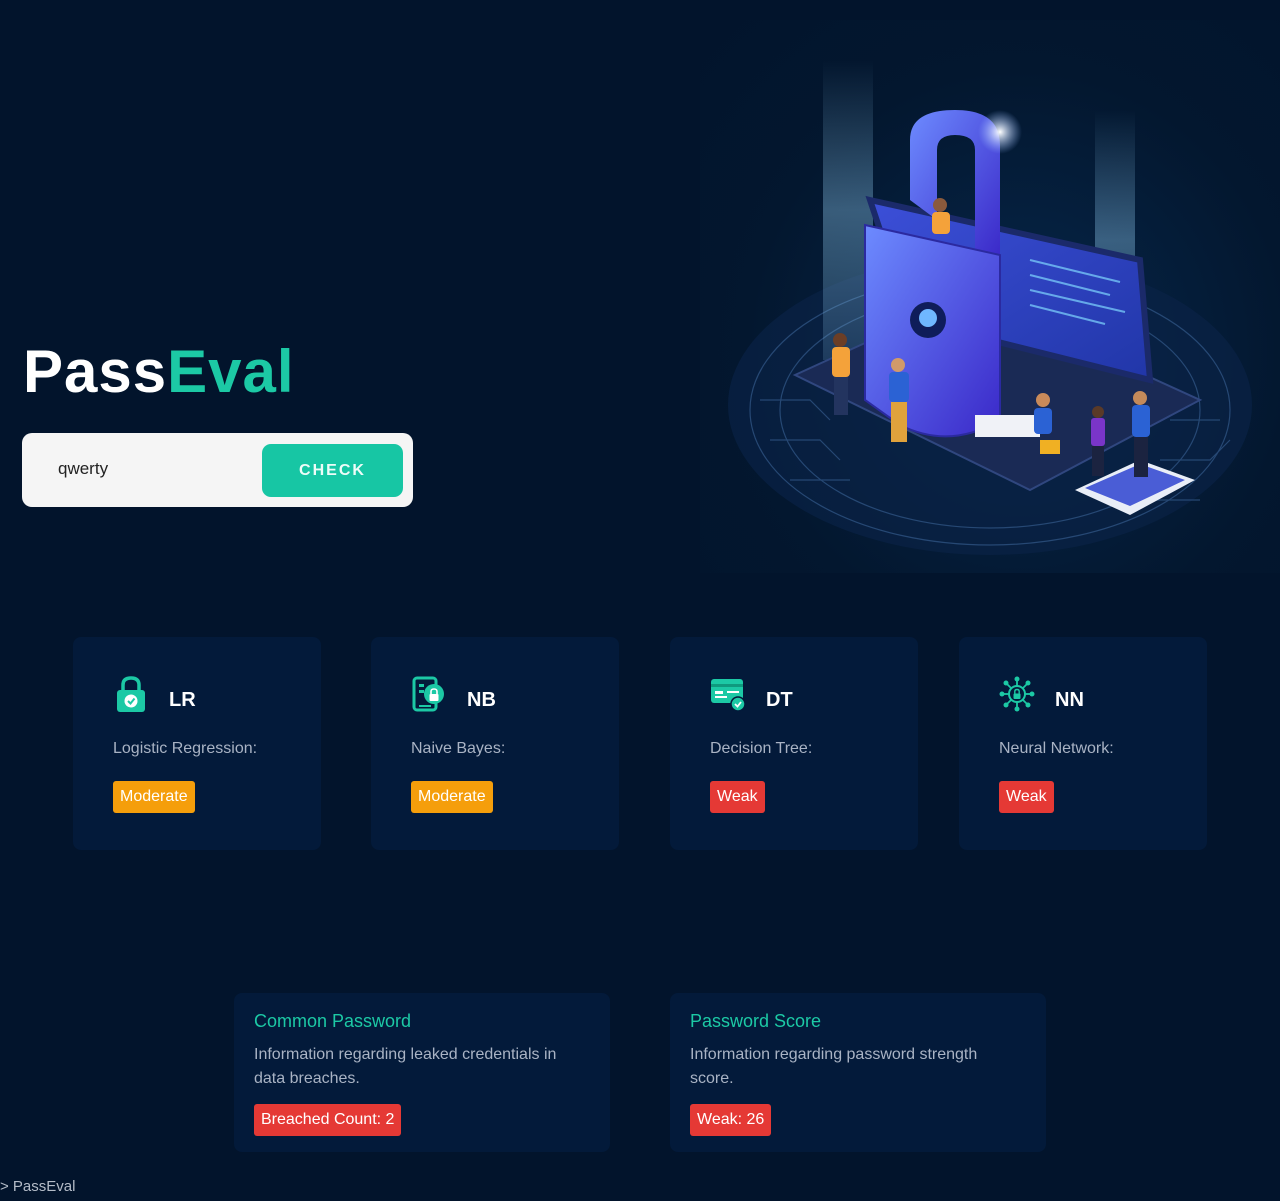  I want to click on app-logo: PassEval, so click(159, 372).